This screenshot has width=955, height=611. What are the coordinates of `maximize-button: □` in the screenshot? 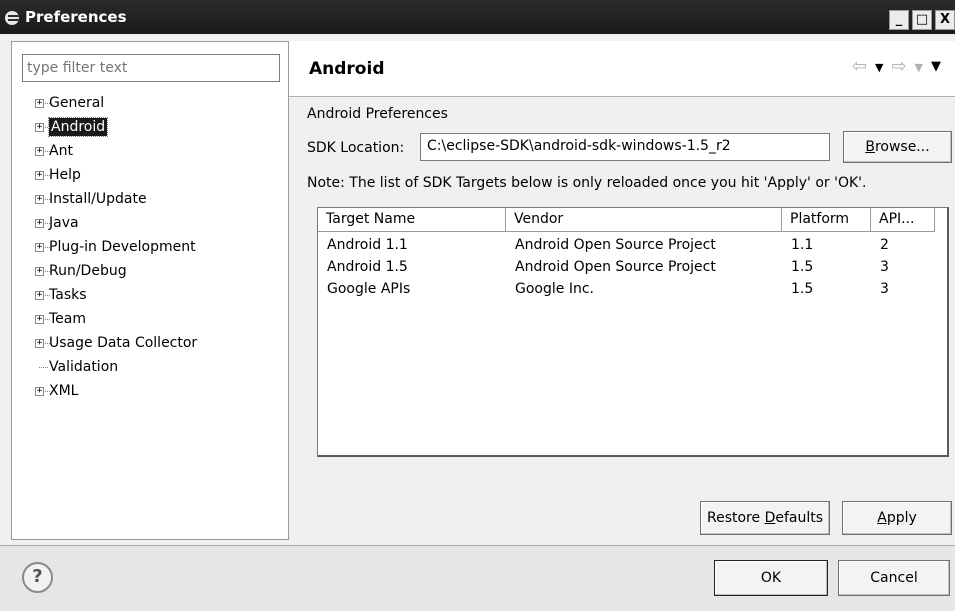 It's located at (922, 20).